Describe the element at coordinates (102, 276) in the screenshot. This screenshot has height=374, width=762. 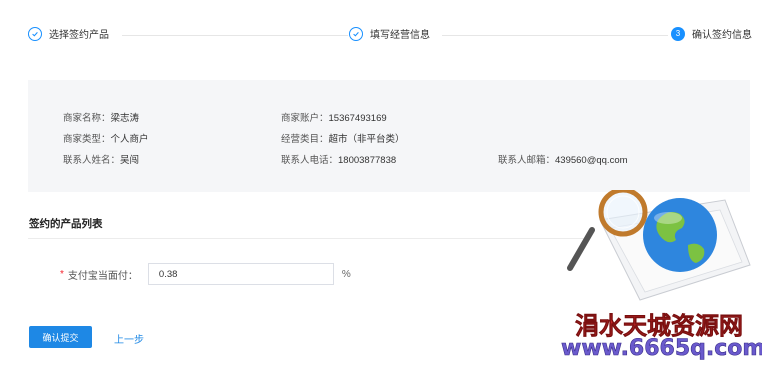
I see `rate-label: 支付宝当面付：` at that location.